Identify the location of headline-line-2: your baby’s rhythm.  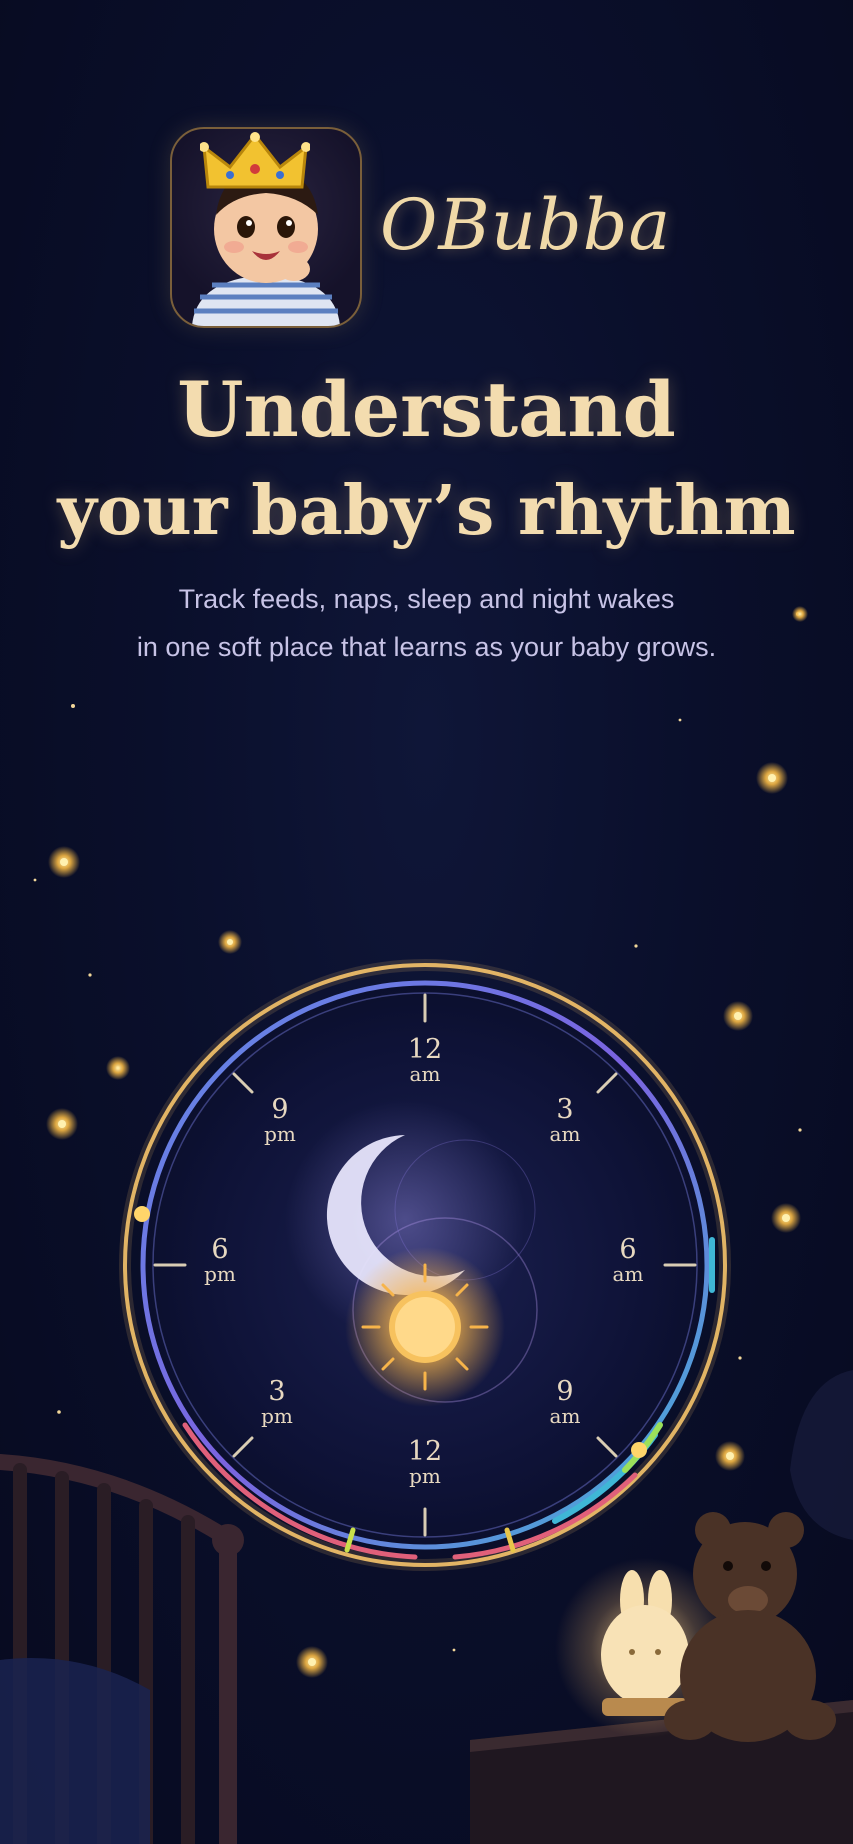
(426, 511).